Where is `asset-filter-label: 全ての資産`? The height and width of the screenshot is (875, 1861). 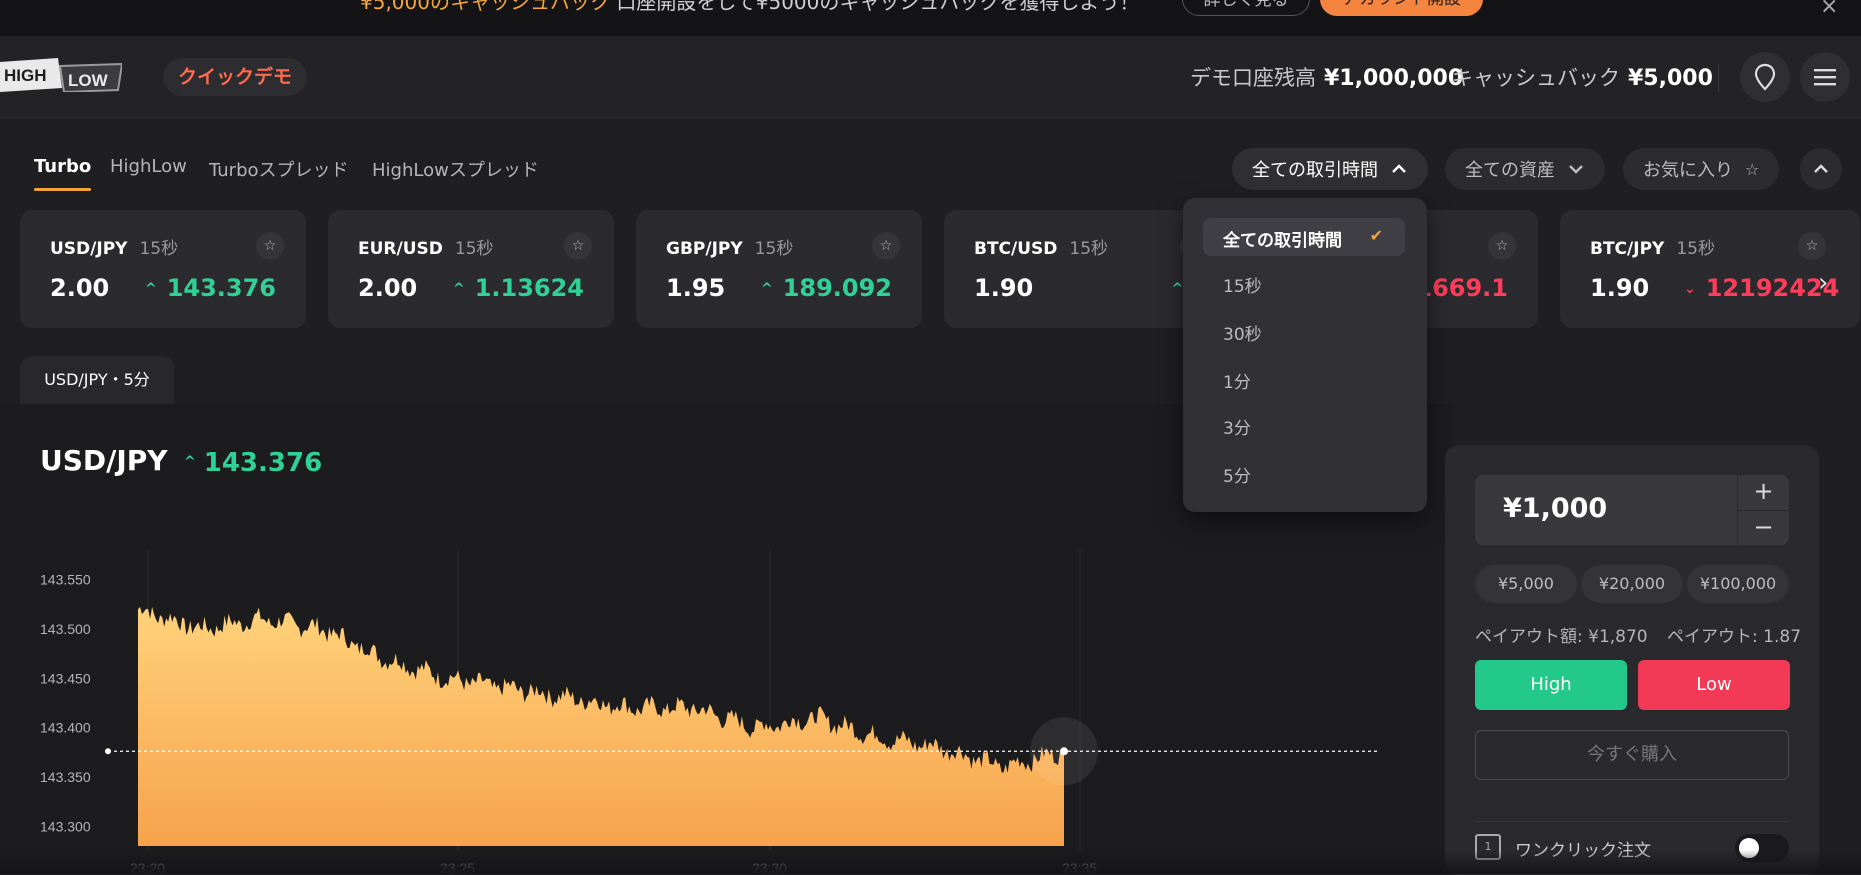
asset-filter-label: 全ての資産 is located at coordinates (1510, 170).